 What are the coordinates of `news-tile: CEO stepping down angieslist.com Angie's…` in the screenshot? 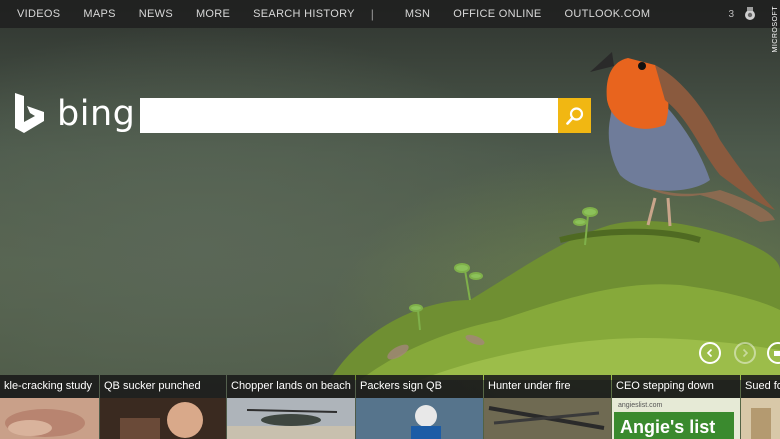 It's located at (676, 407).